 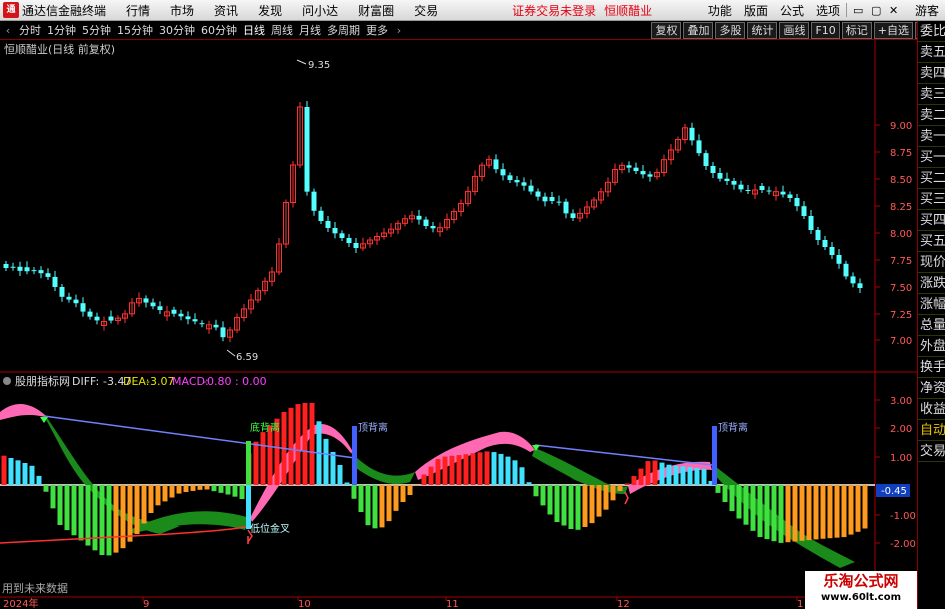 I want to click on tool-multi-stock: 多股, so click(x=730, y=30).